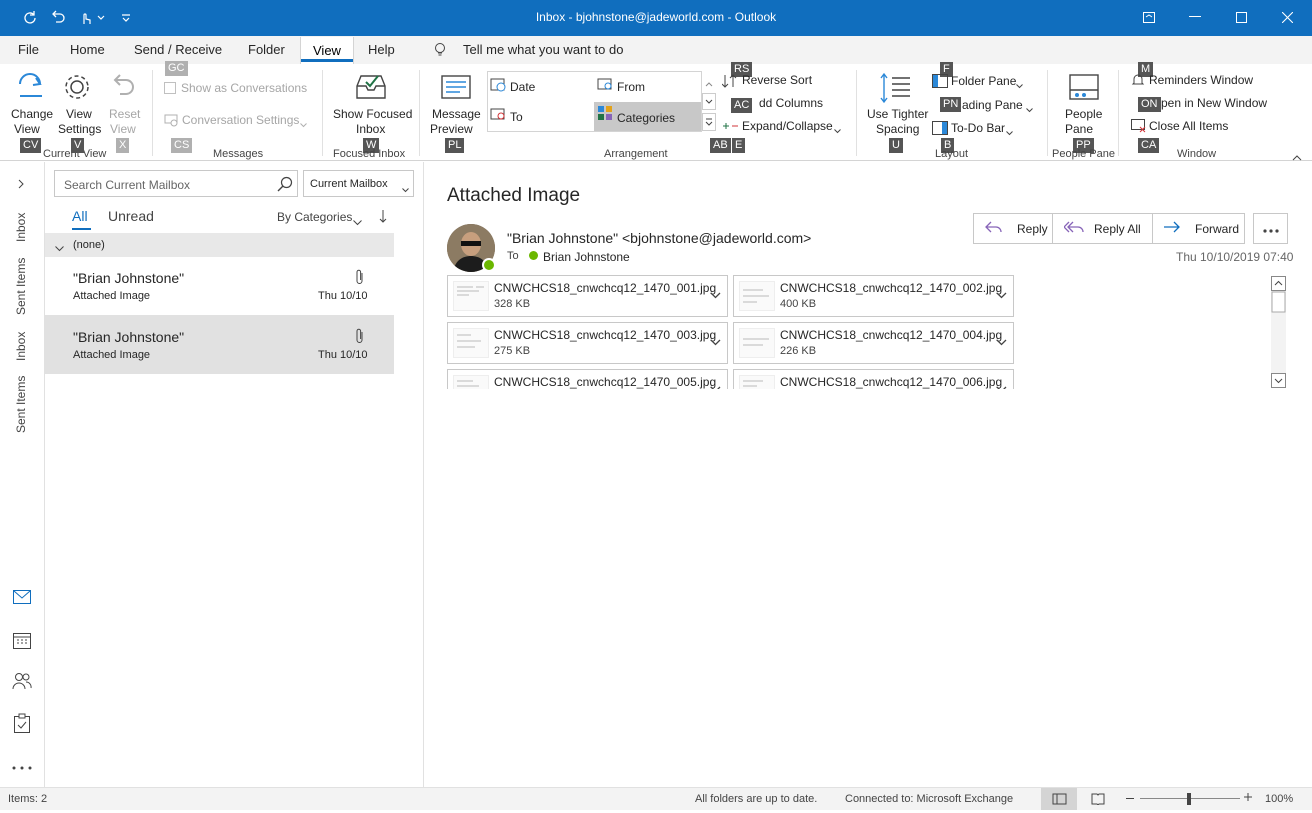 This screenshot has height=813, width=1312. What do you see at coordinates (873, 296) in the screenshot?
I see `attachment-item: CNWCHCS18_cnwchcq12_1470_002.jpg 400 KB` at bounding box center [873, 296].